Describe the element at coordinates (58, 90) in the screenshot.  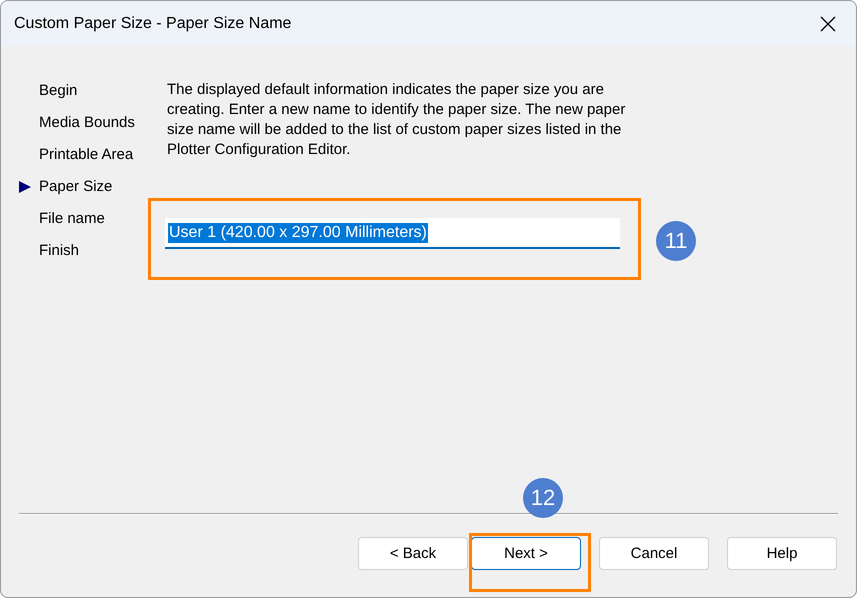
I see `wizard-step: Begin` at that location.